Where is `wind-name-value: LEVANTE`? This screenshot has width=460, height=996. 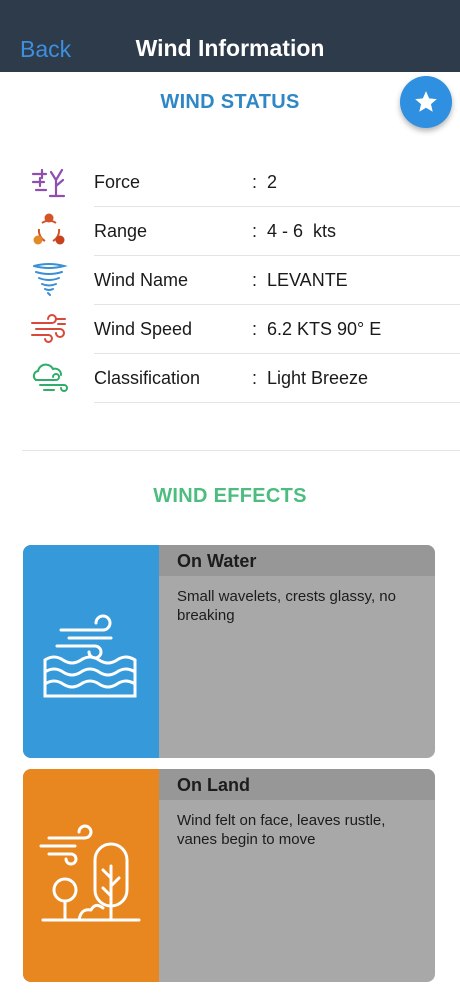 wind-name-value: LEVANTE is located at coordinates (307, 280).